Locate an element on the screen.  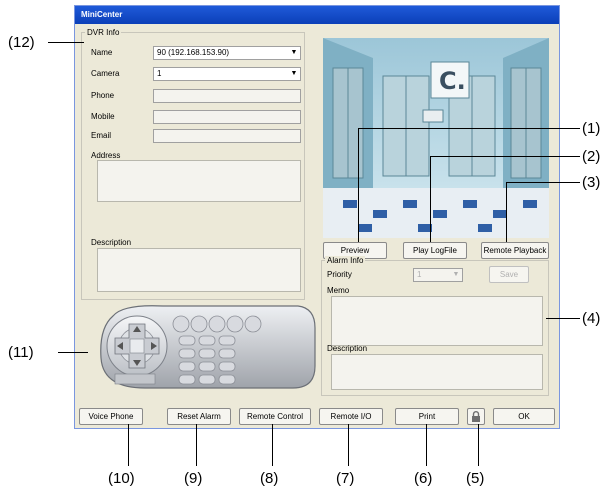
voice-phone-button: Voice Phone is located at coordinates (111, 416).